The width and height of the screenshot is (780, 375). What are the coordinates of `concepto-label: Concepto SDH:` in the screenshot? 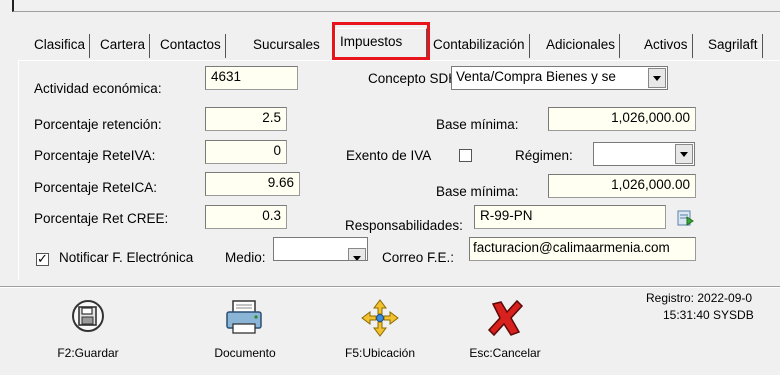 It's located at (415, 78).